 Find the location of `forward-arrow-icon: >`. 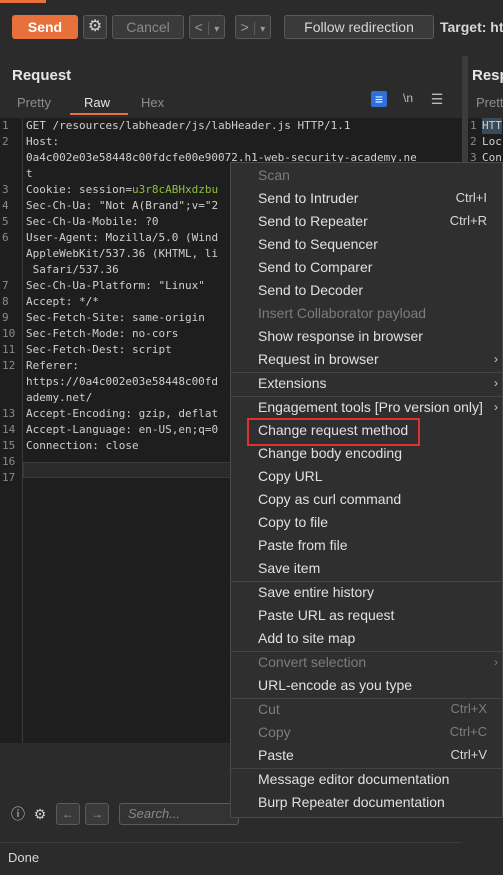

forward-arrow-icon: > is located at coordinates (244, 27).